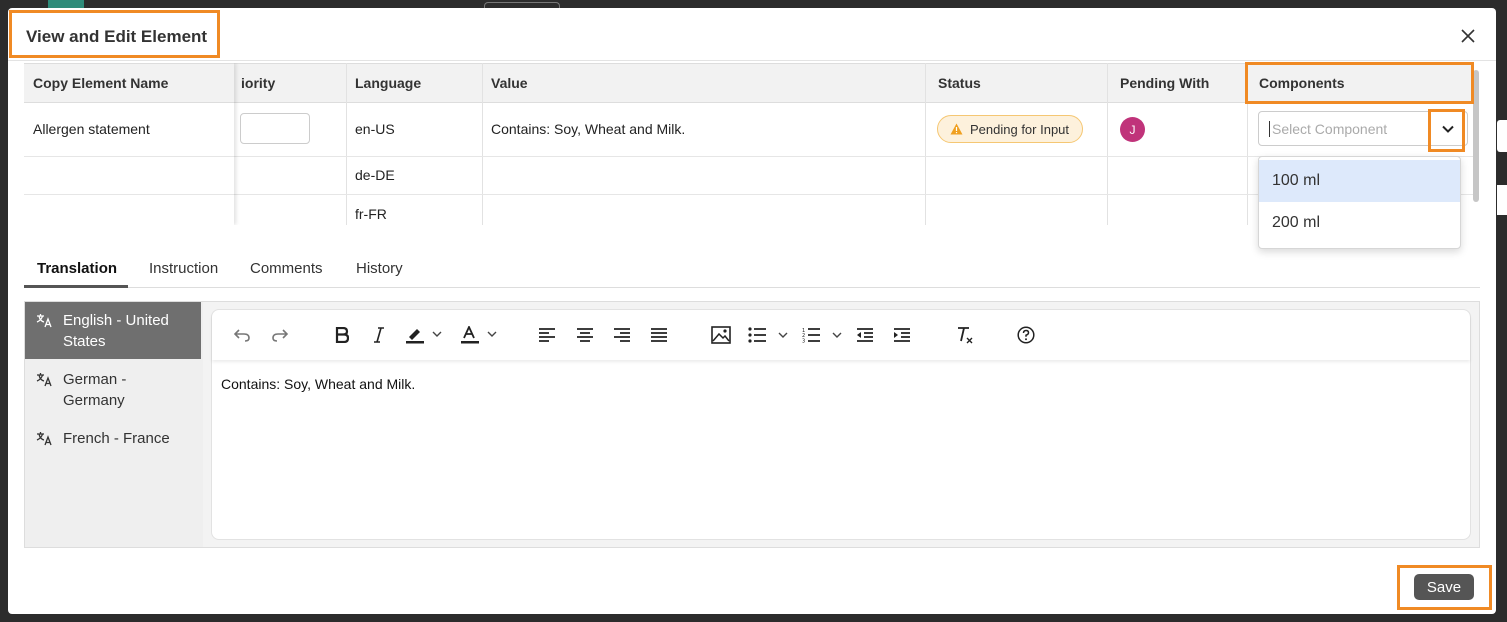  What do you see at coordinates (752, 60) in the screenshot?
I see `header-divider` at bounding box center [752, 60].